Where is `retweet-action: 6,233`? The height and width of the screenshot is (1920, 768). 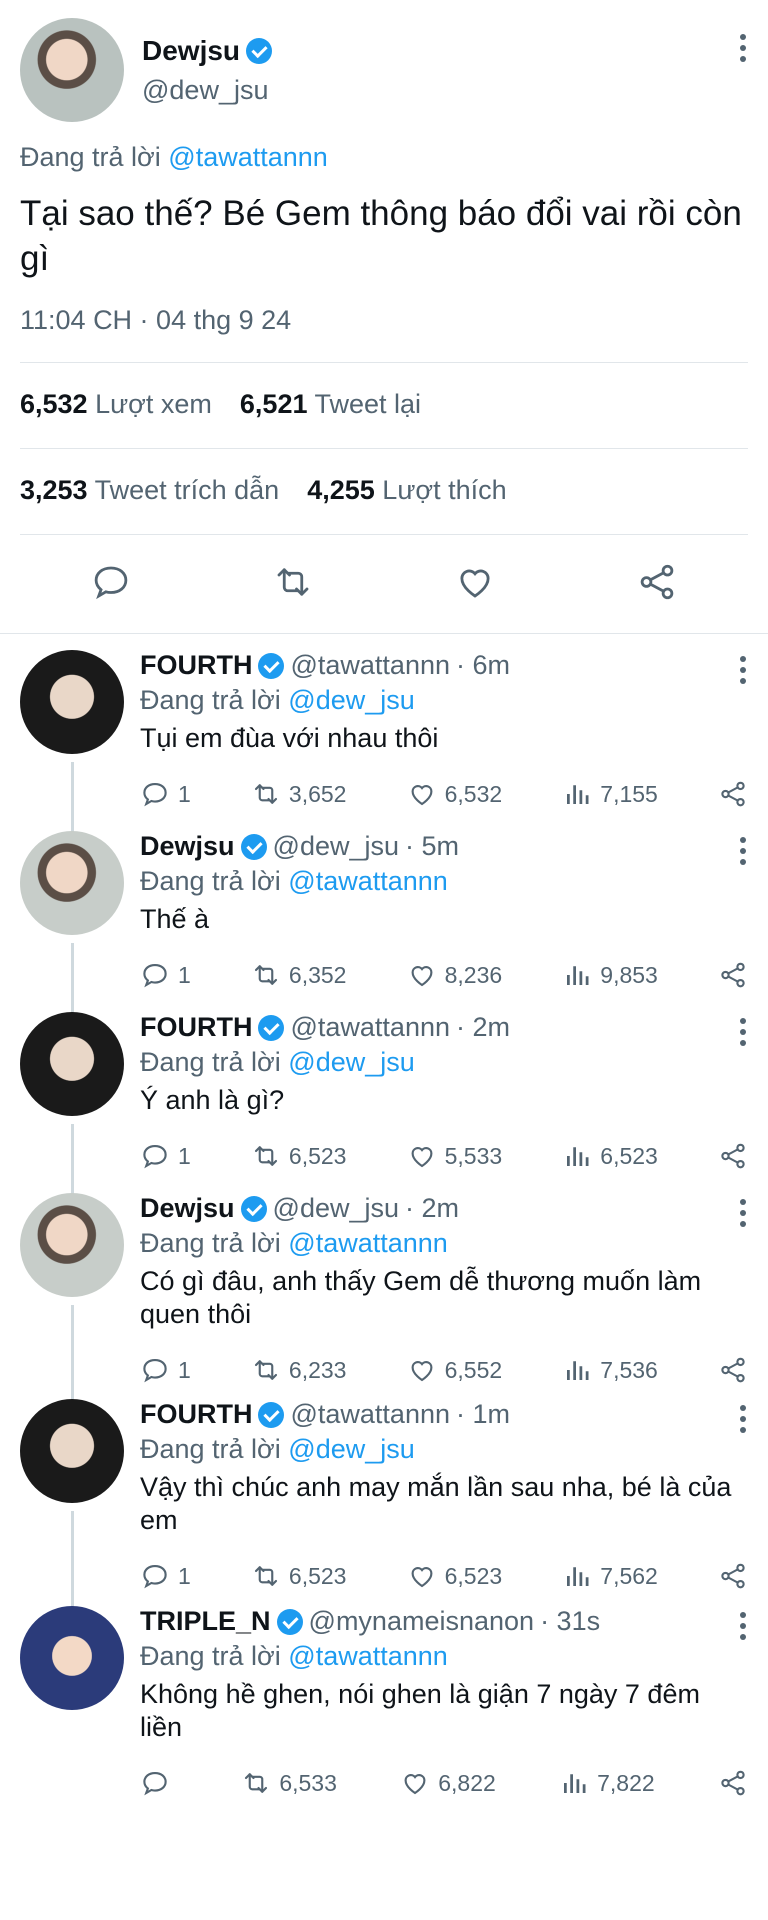
retweet-action: 6,233 is located at coordinates (299, 1370).